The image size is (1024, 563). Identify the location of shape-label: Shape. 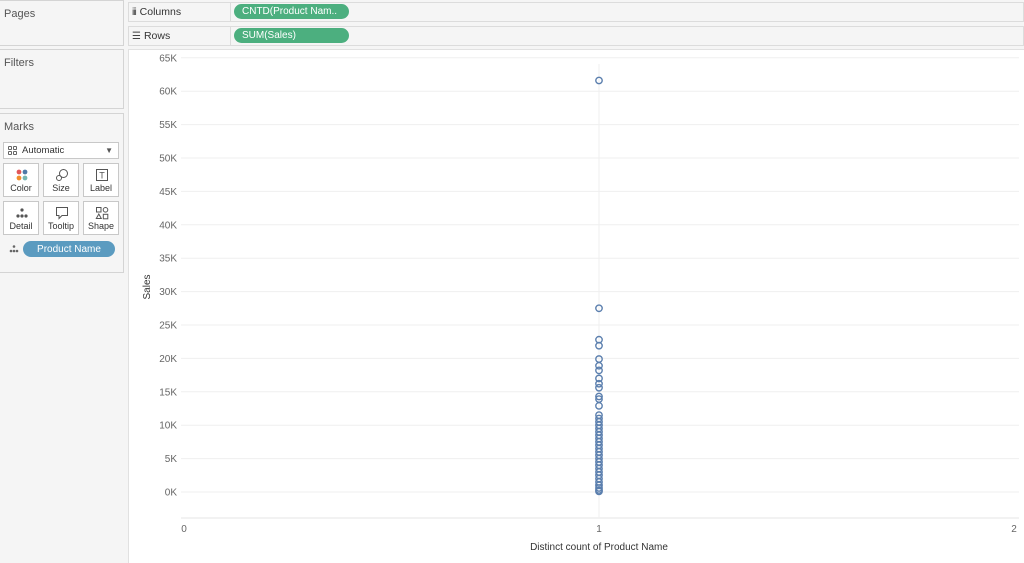
(101, 226).